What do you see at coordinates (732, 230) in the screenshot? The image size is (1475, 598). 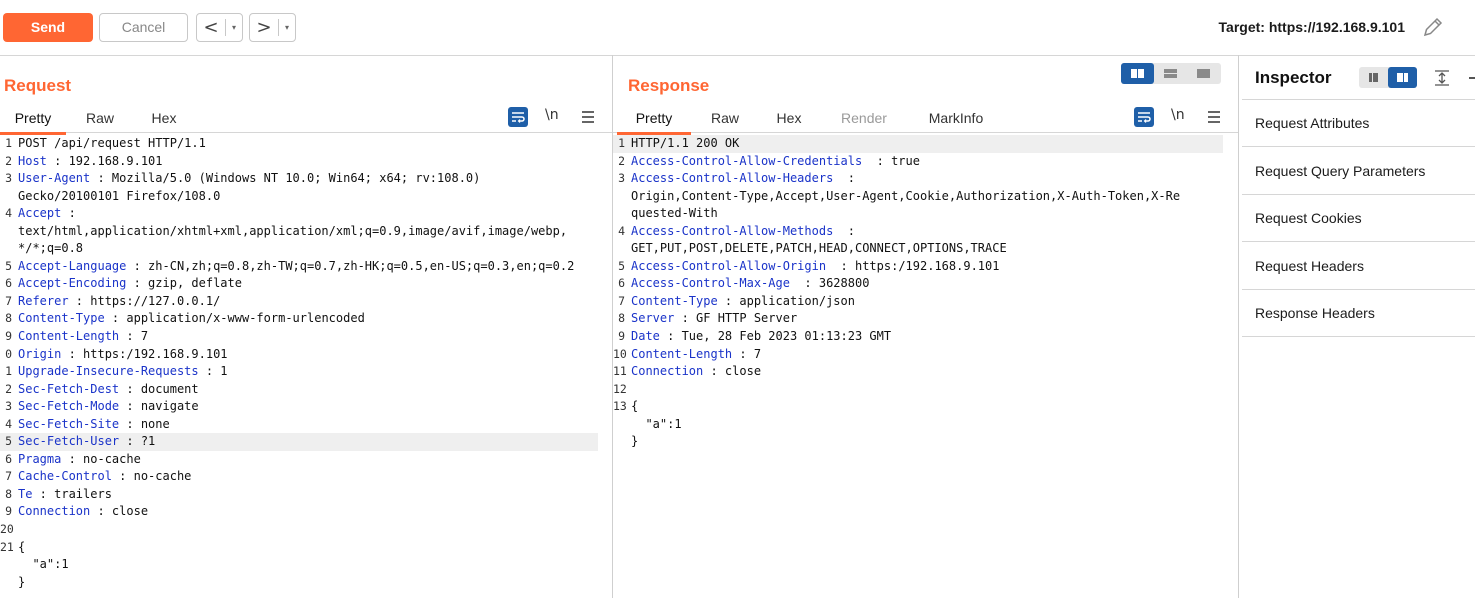 I see `header-name: Access-Control-Allow-Methods` at bounding box center [732, 230].